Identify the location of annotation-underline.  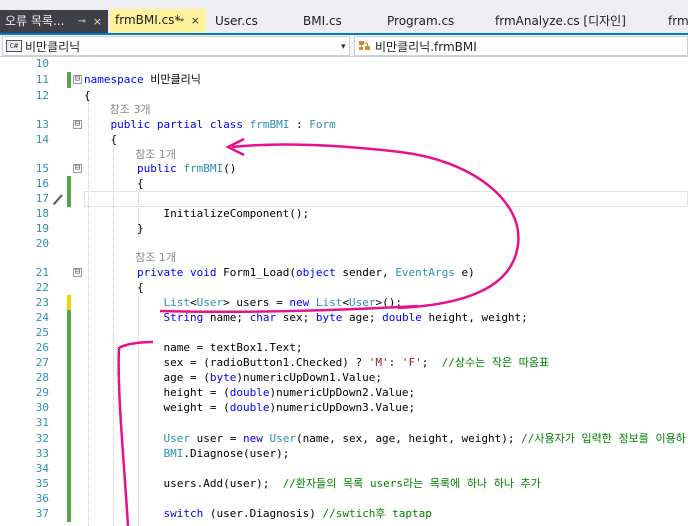
(289, 309).